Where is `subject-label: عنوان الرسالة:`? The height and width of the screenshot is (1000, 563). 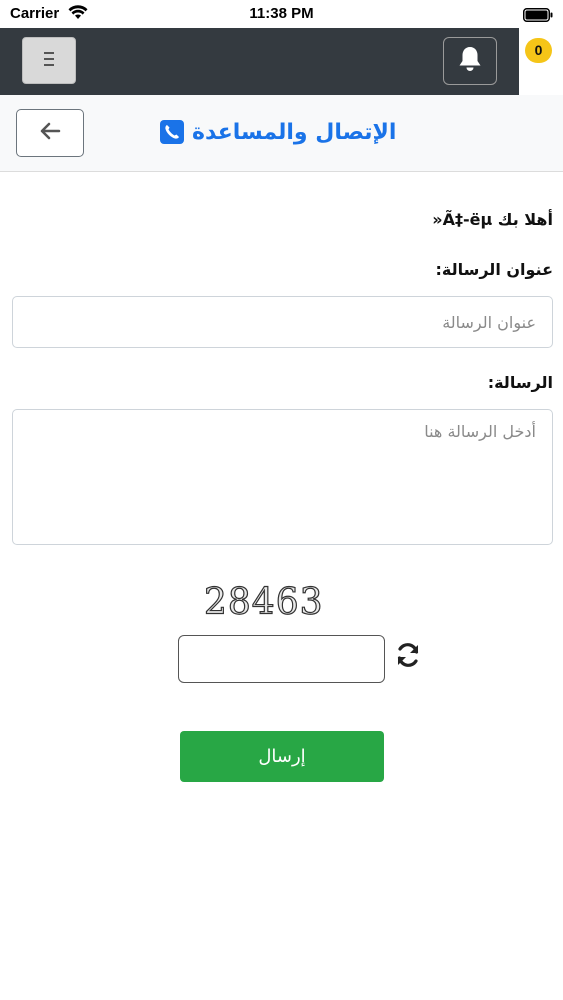
subject-label: عنوان الرسالة: is located at coordinates (494, 269).